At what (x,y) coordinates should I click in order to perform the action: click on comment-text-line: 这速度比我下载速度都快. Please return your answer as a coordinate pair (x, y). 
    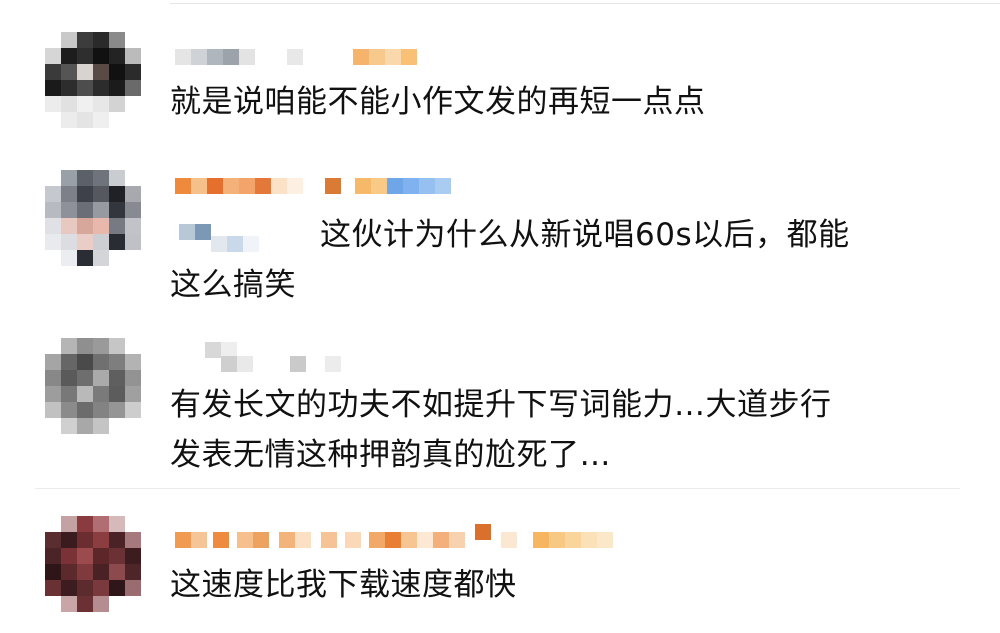
    Looking at the image, I should click on (343, 585).